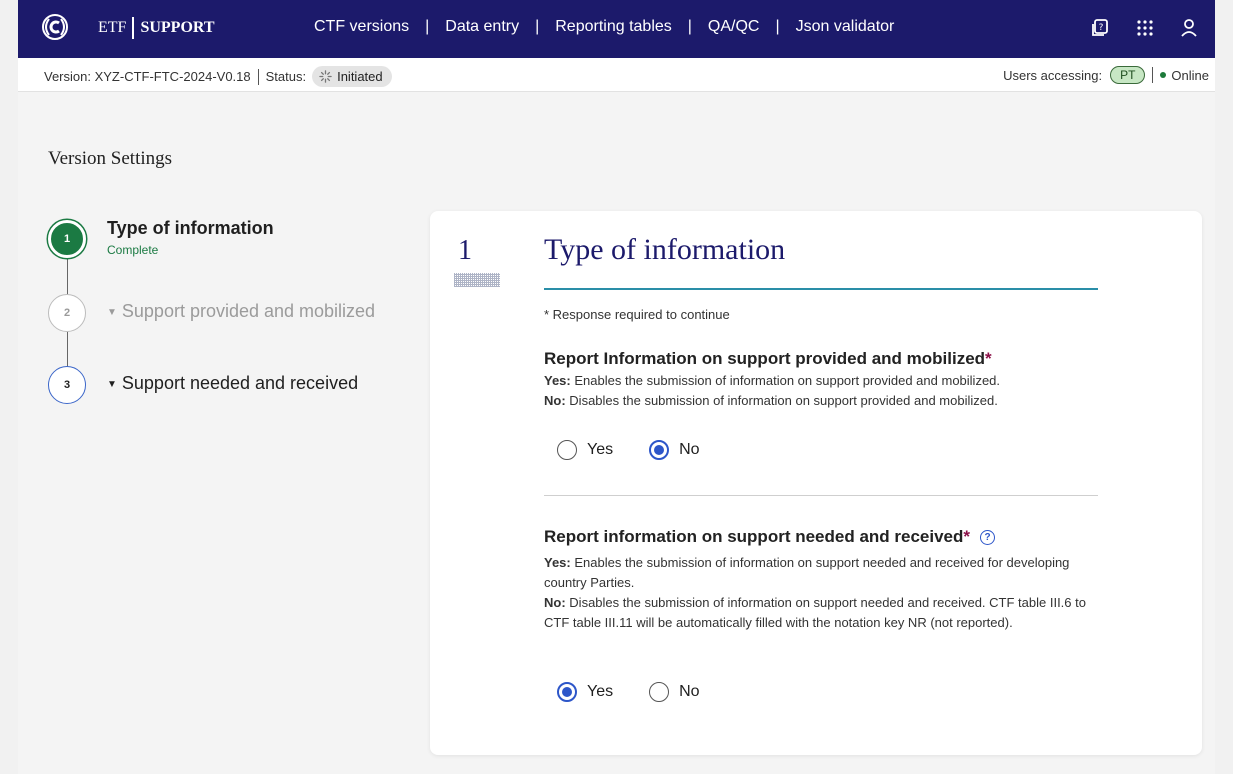 The height and width of the screenshot is (774, 1233). Describe the element at coordinates (67, 313) in the screenshot. I see `step-2-indicator: 2` at that location.